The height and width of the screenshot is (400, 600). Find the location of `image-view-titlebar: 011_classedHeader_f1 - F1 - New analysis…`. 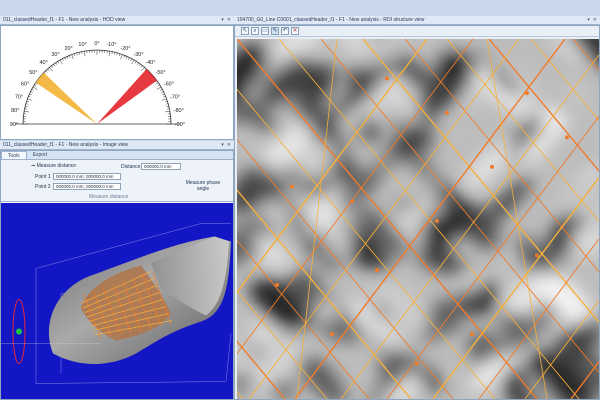

image-view-titlebar: 011_classedHeader_f1 - F1 - New analysis… is located at coordinates (117, 145).